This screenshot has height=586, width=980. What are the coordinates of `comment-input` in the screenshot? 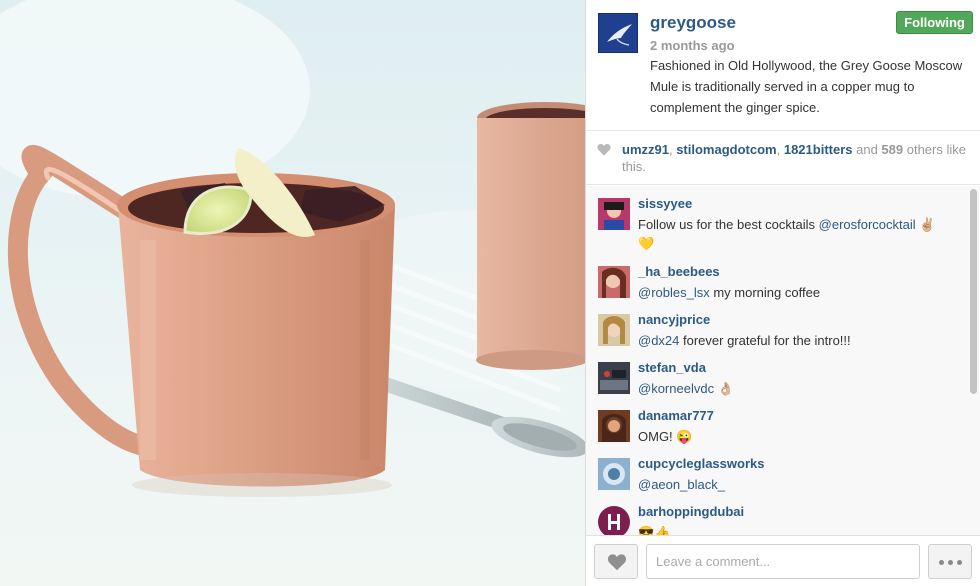 It's located at (783, 561).